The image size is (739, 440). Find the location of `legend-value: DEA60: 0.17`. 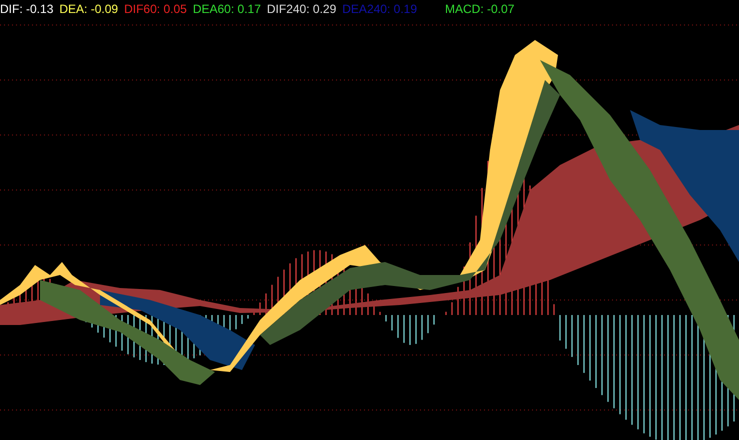

legend-value: DEA60: 0.17 is located at coordinates (226, 9).